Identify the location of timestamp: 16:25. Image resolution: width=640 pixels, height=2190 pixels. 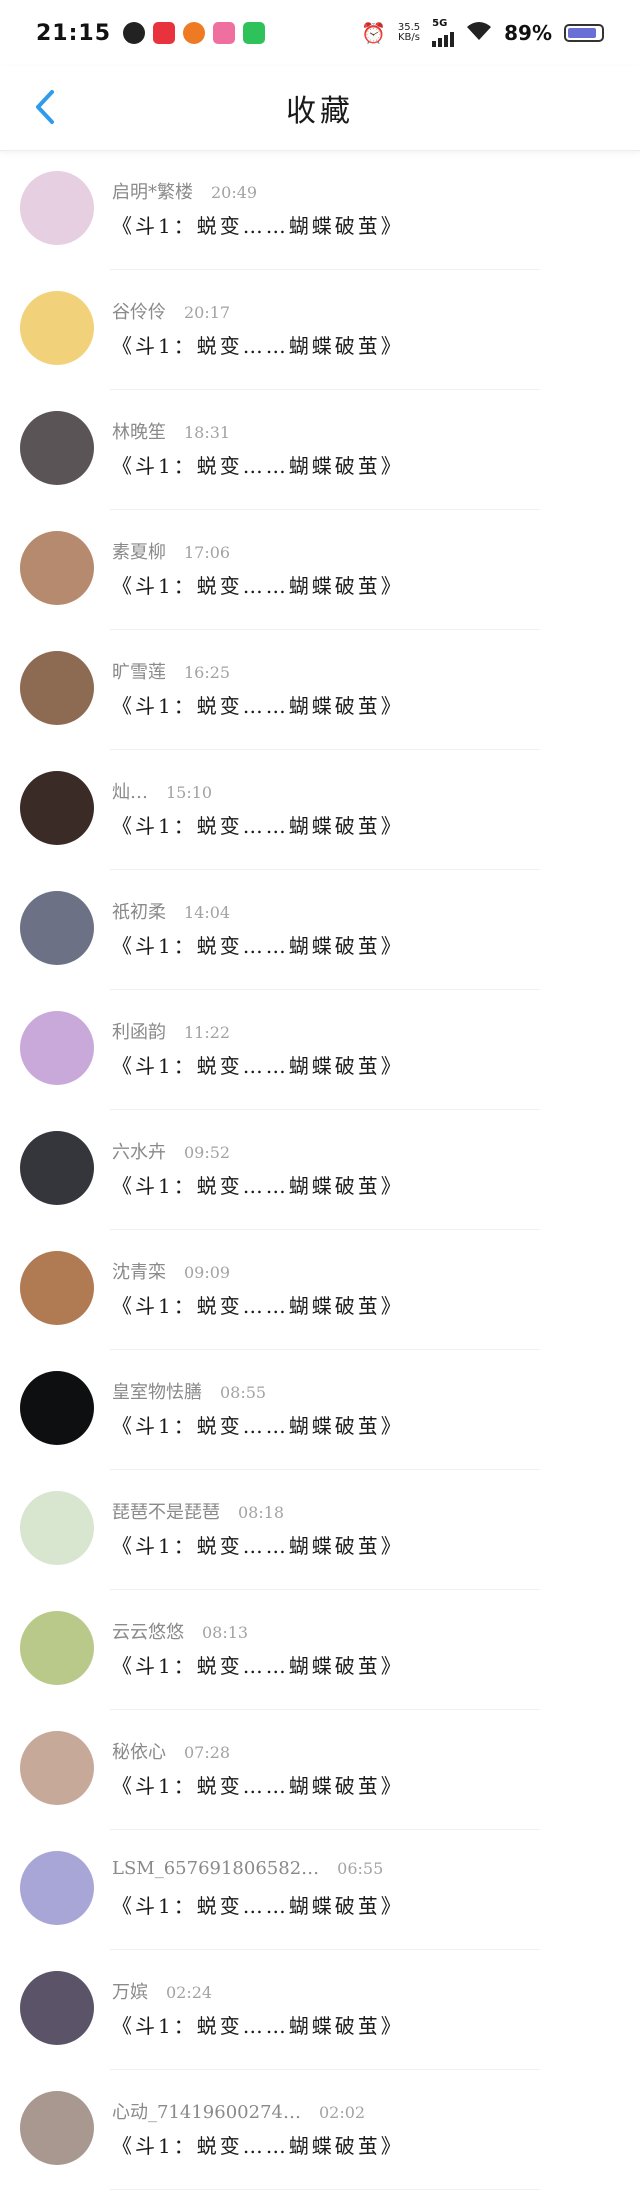
(207, 672).